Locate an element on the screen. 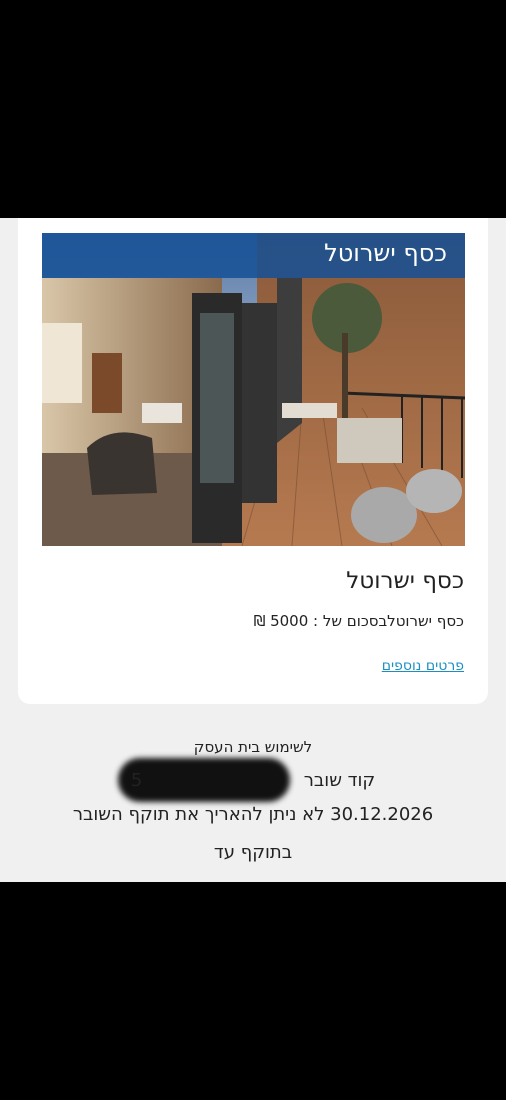  hero-banner: כסף ישרוטל is located at coordinates (253, 255).